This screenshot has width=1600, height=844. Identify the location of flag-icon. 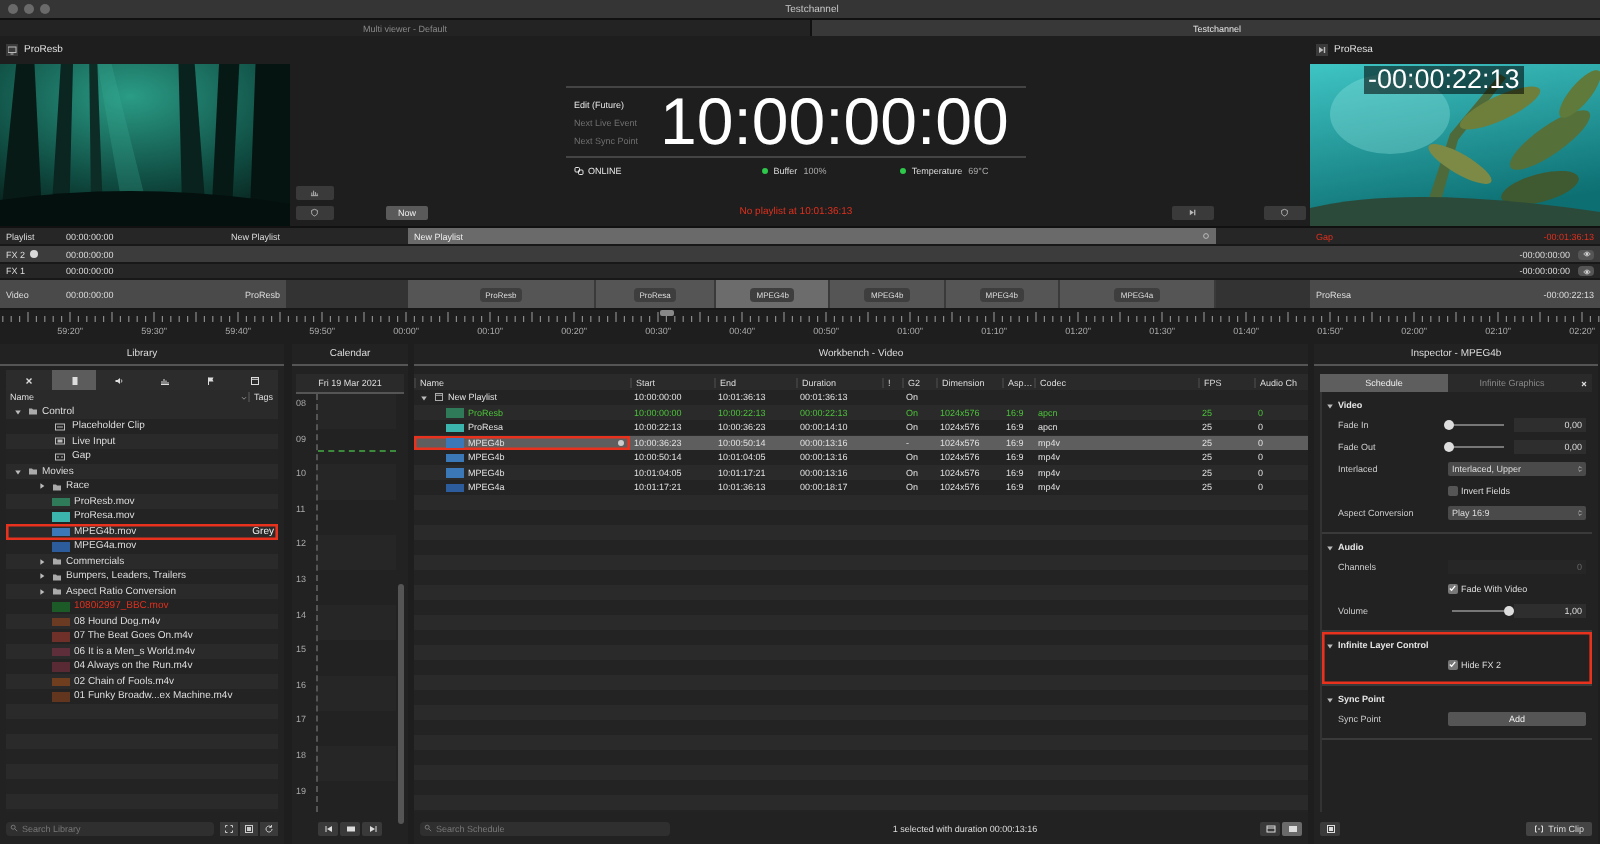
(210, 380).